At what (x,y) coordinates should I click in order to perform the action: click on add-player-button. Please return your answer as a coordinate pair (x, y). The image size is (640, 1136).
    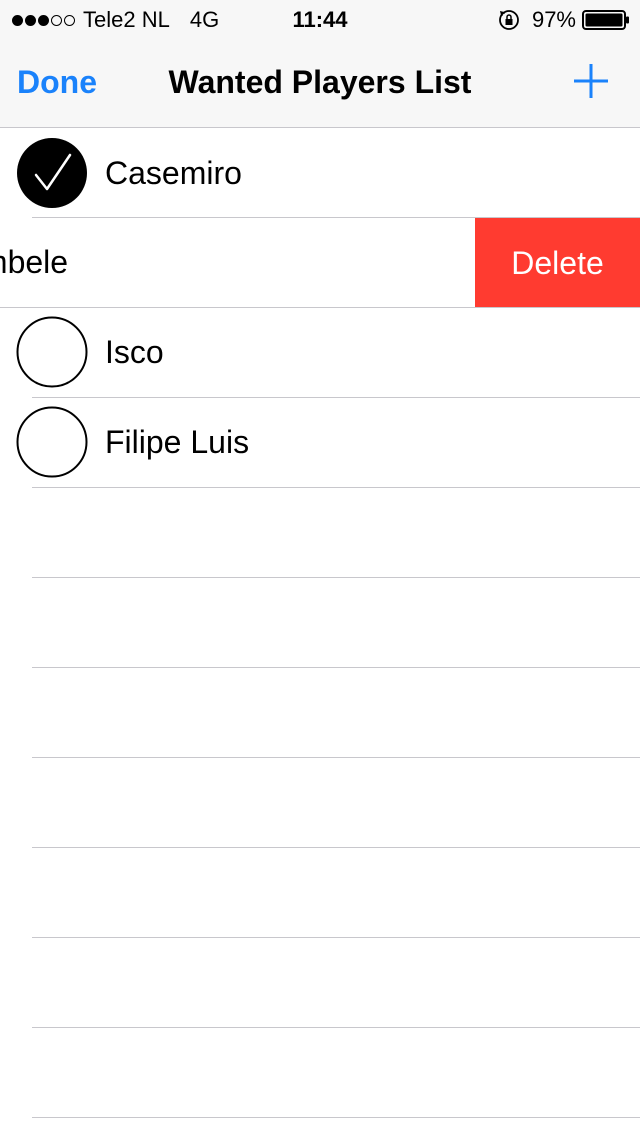
    Looking at the image, I should click on (591, 81).